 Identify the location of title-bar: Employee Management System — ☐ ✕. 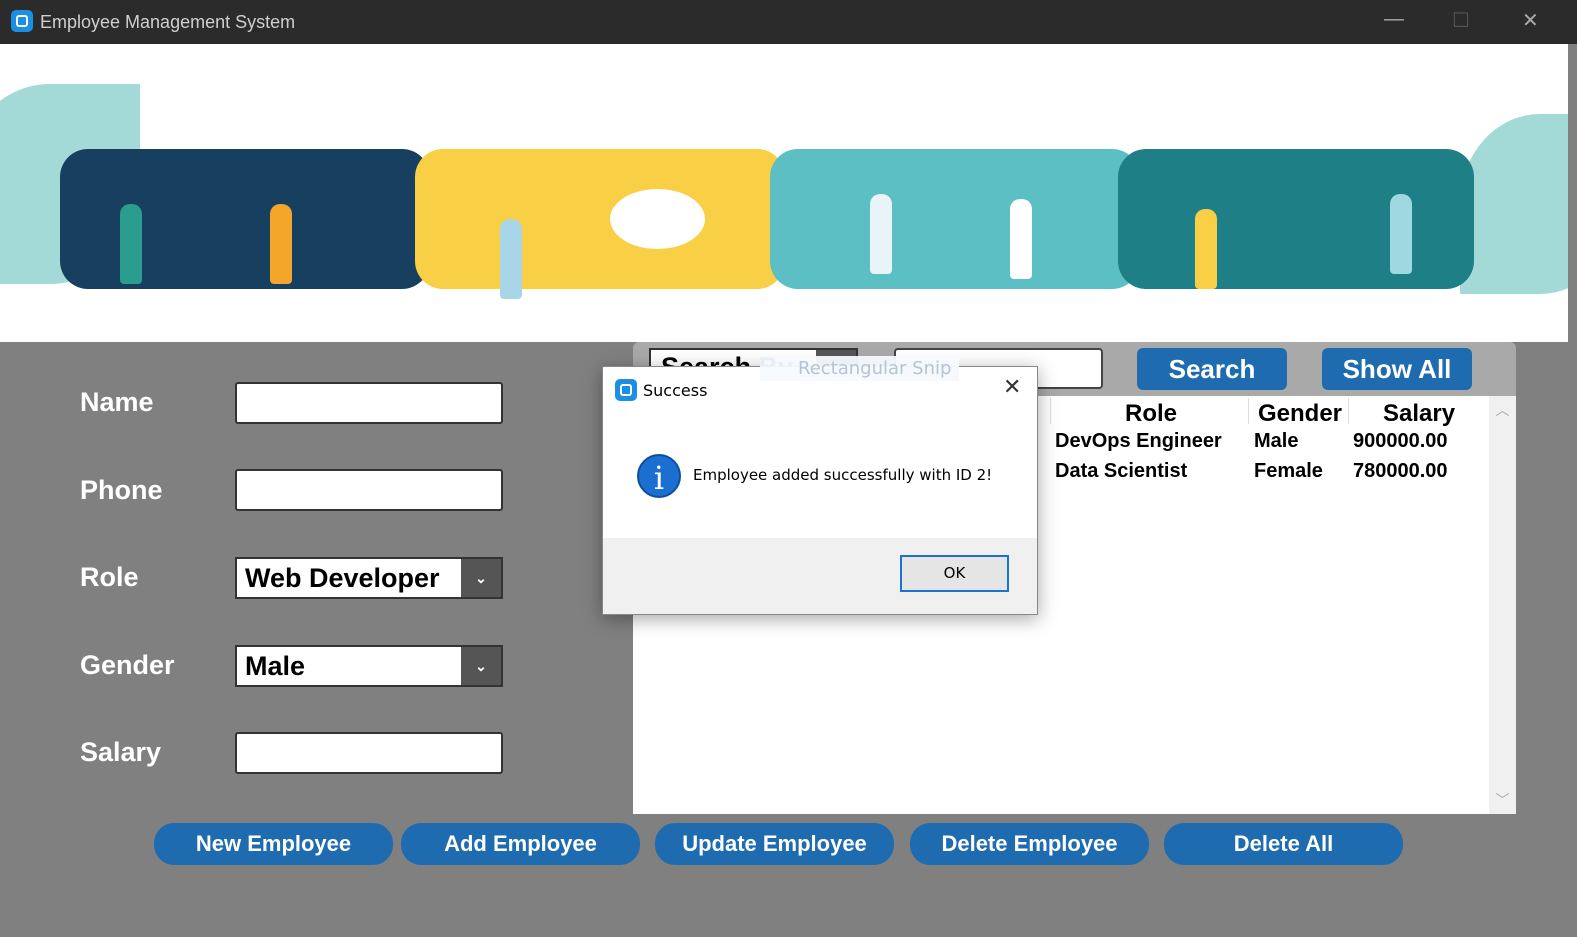
(788, 22).